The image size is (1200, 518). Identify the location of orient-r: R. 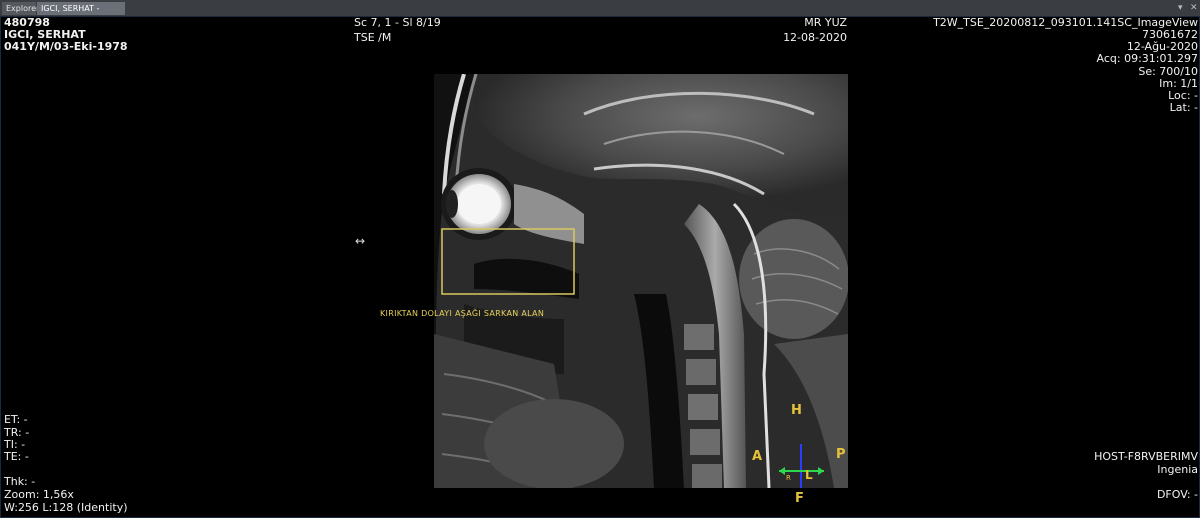
(788, 478).